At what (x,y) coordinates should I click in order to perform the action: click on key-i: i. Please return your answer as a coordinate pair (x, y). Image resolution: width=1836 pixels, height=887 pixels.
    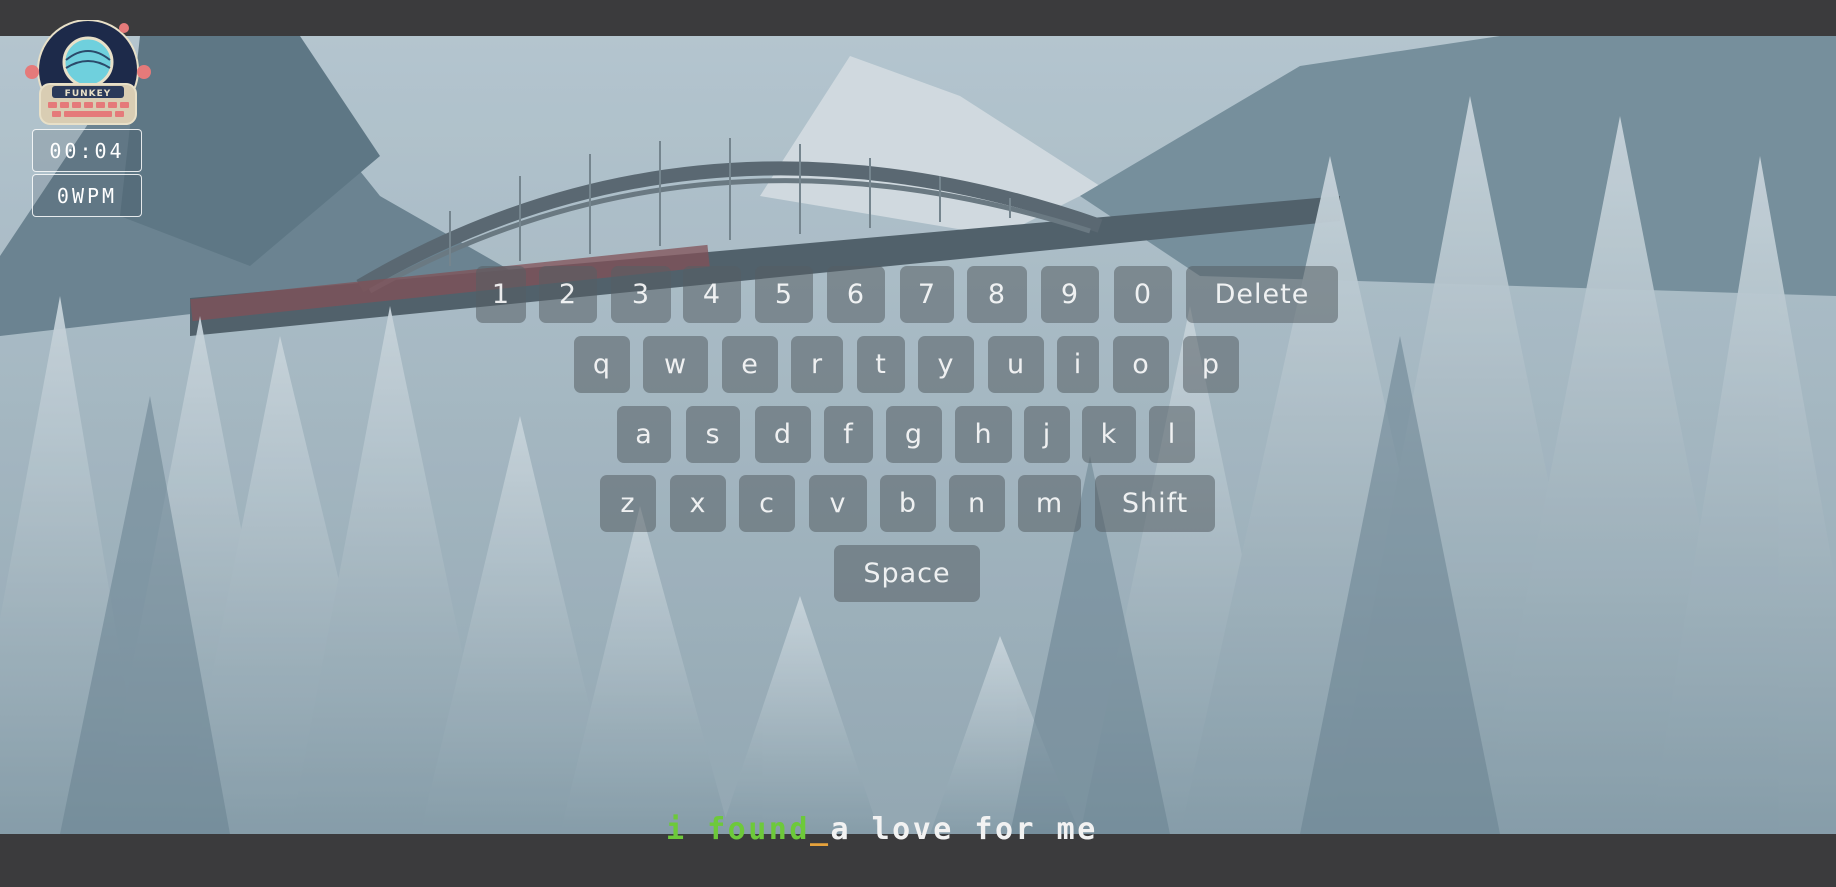
    Looking at the image, I should click on (1078, 364).